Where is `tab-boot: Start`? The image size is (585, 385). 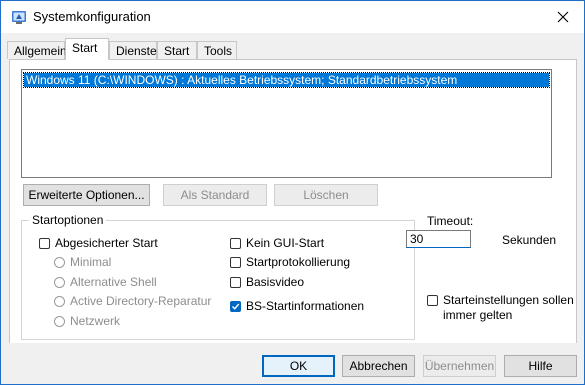 tab-boot: Start is located at coordinates (87, 49).